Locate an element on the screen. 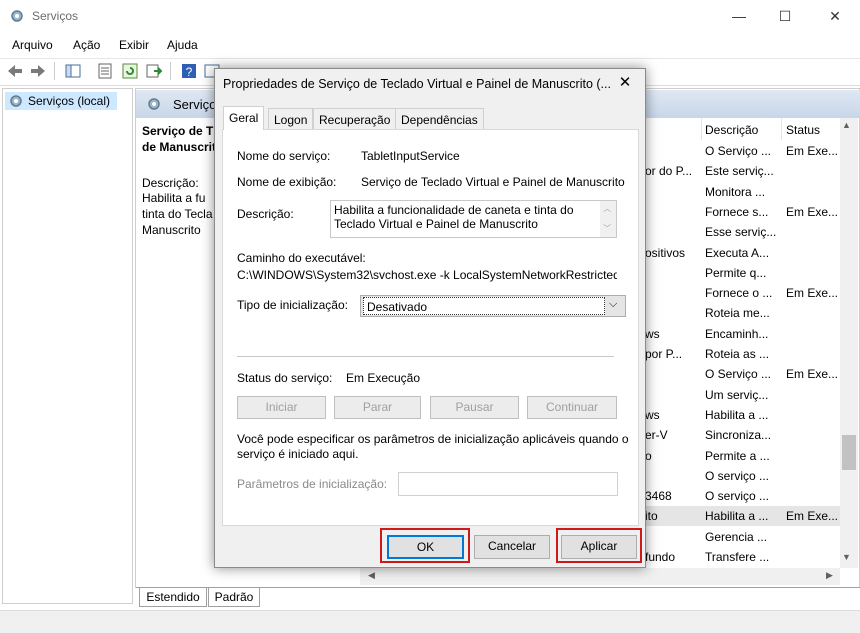 The image size is (860, 633). chevron-down-icon: ﹀ is located at coordinates (607, 228).